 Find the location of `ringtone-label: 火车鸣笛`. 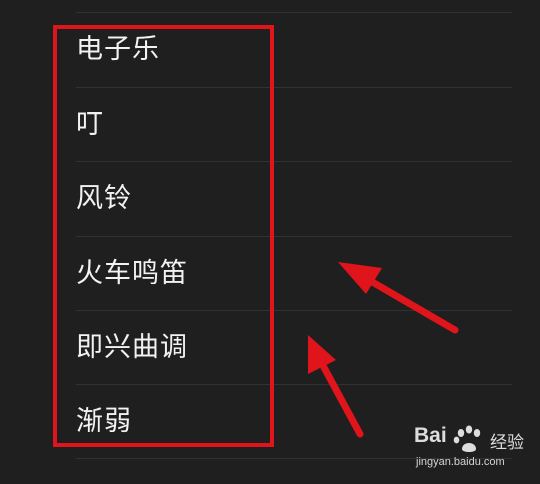

ringtone-label: 火车鸣笛 is located at coordinates (132, 273).